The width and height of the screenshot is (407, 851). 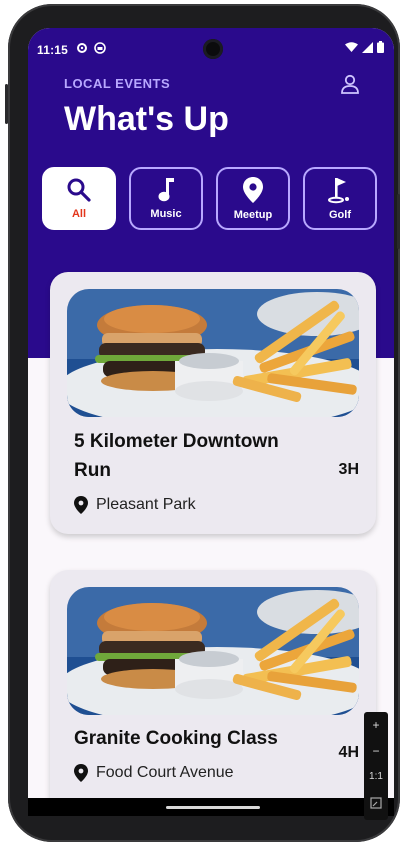 I want to click on wifi-icon, so click(x=351, y=46).